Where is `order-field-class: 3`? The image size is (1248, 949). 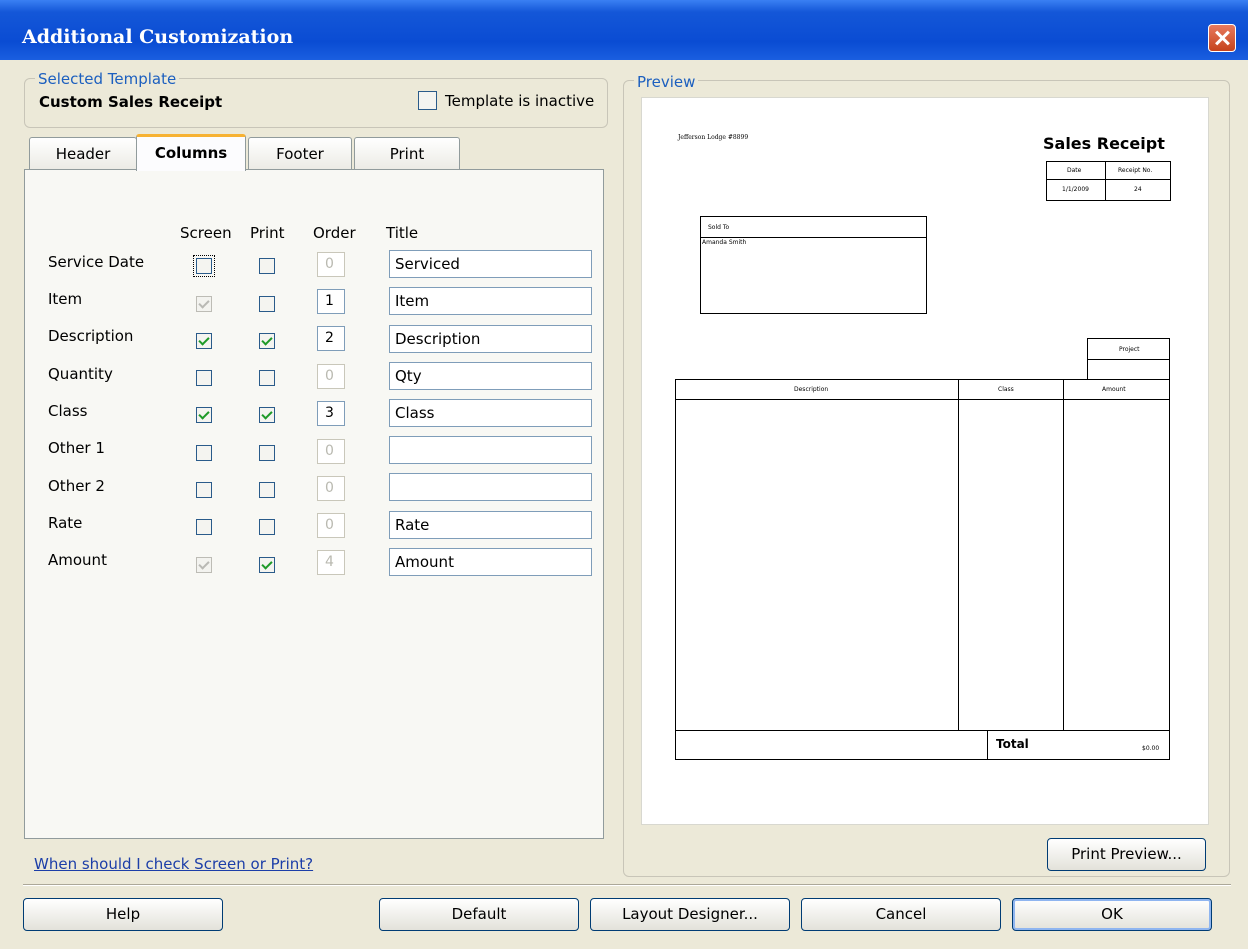 order-field-class: 3 is located at coordinates (331, 413).